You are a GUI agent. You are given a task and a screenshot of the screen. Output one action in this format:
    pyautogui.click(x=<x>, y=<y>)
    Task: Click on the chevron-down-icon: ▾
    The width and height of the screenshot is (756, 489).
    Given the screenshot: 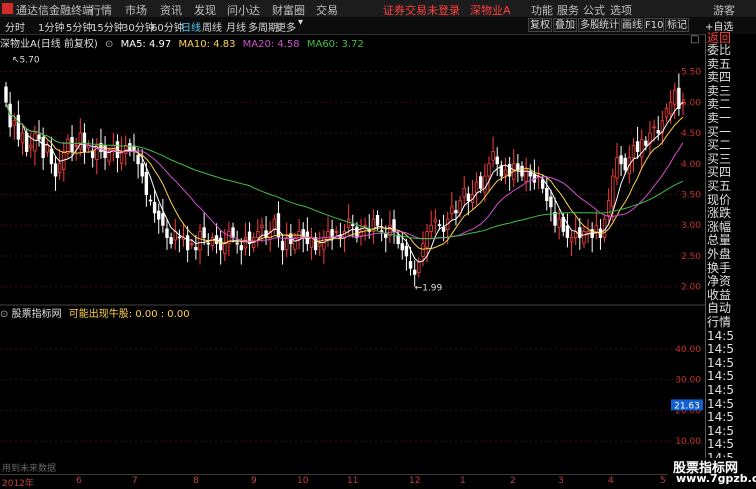 What is the action you would take?
    pyautogui.click(x=300, y=22)
    